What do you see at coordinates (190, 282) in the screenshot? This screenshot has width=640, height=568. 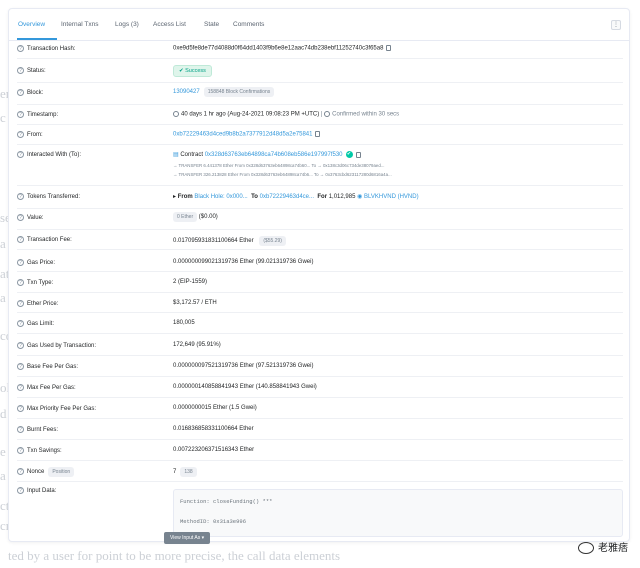 I see `txn-type-value: 2 (EIP-1559)` at bounding box center [190, 282].